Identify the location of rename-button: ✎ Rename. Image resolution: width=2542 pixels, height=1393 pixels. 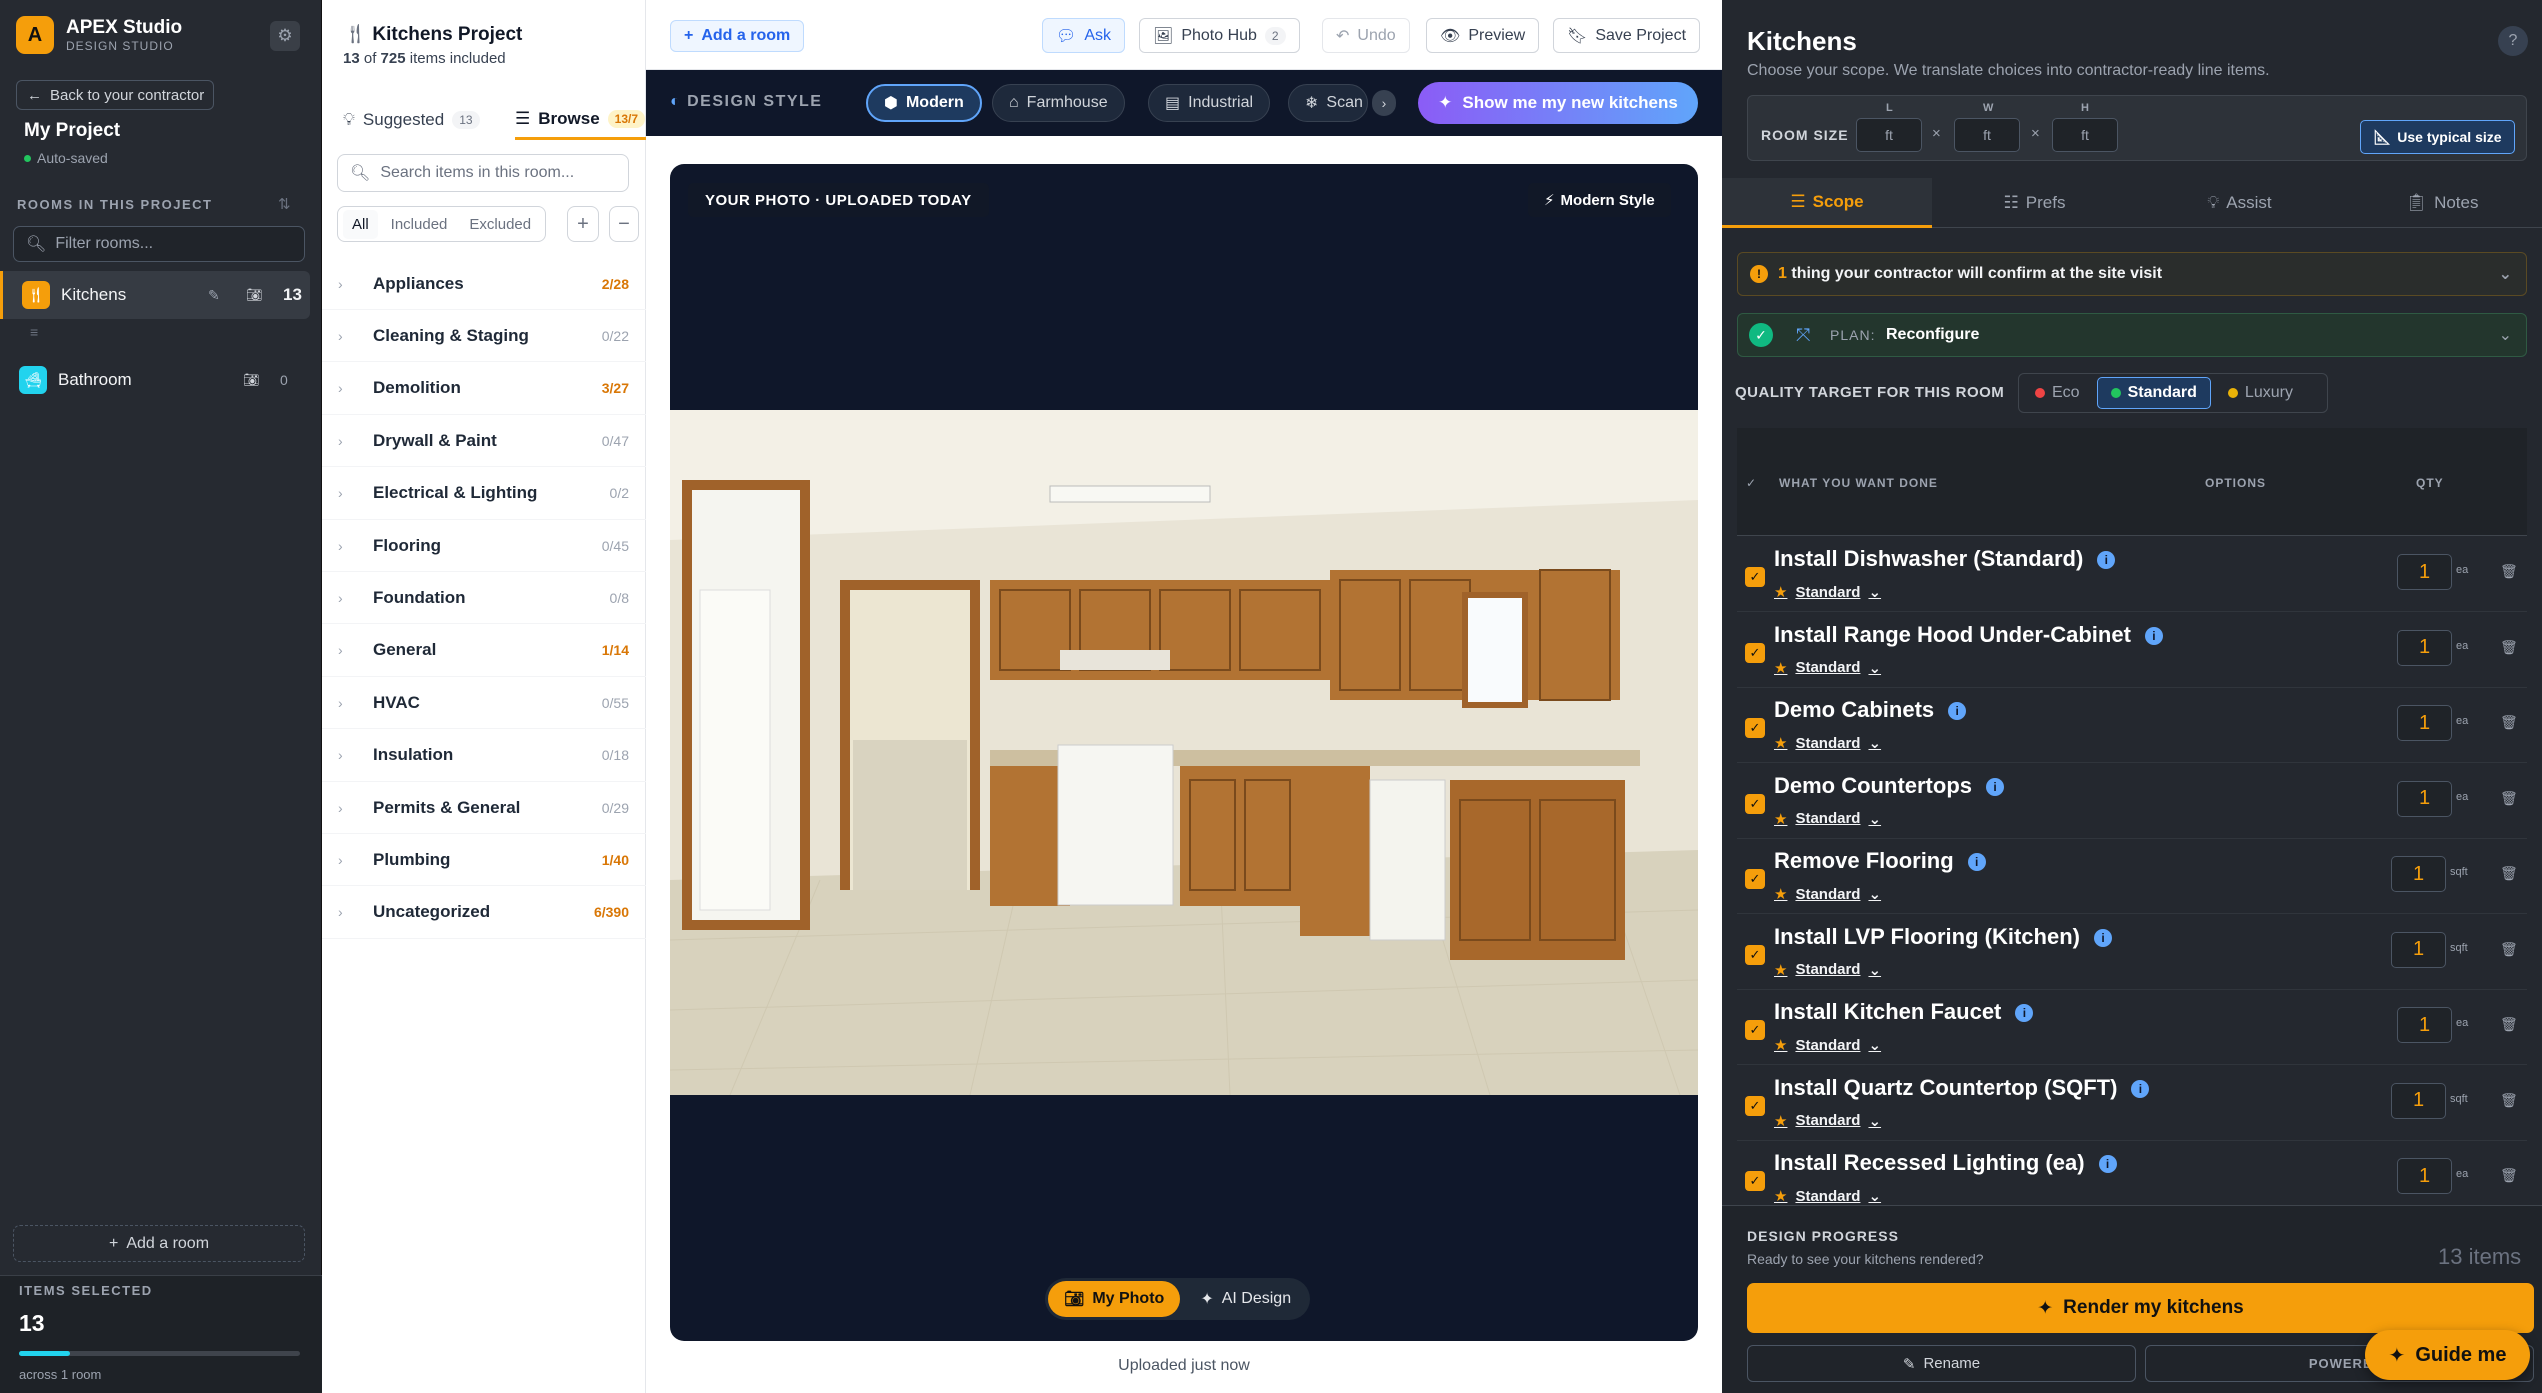
(1941, 1363).